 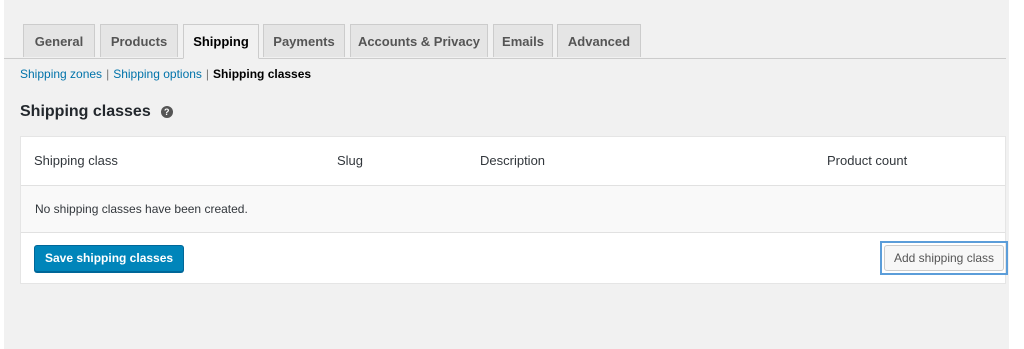 I want to click on column-header-description: Description, so click(x=513, y=160).